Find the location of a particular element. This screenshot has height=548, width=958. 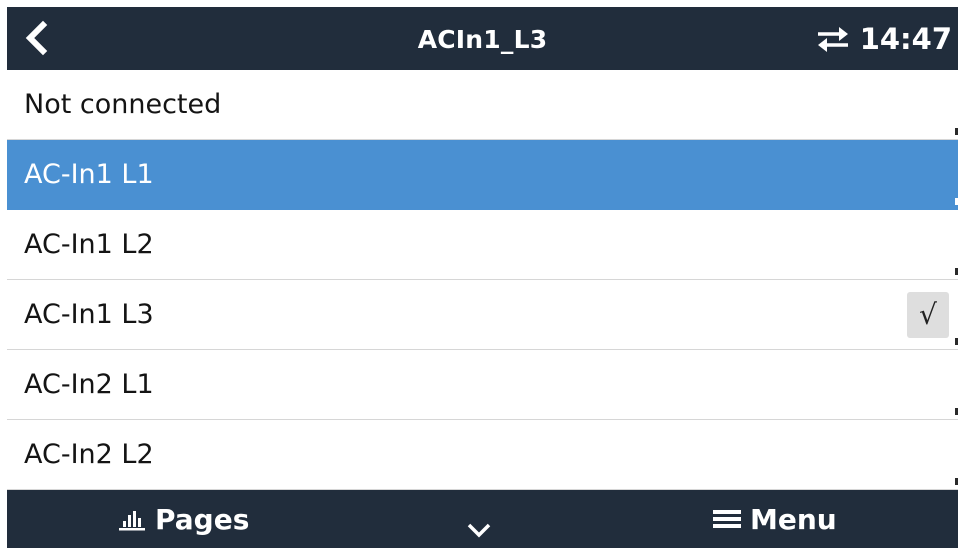

hamburger-icon is located at coordinates (727, 519).